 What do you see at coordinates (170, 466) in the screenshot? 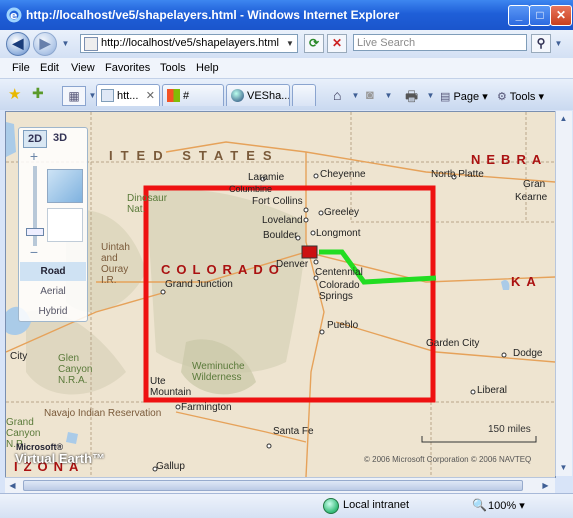
I see `city-gallup: Gallup` at bounding box center [170, 466].